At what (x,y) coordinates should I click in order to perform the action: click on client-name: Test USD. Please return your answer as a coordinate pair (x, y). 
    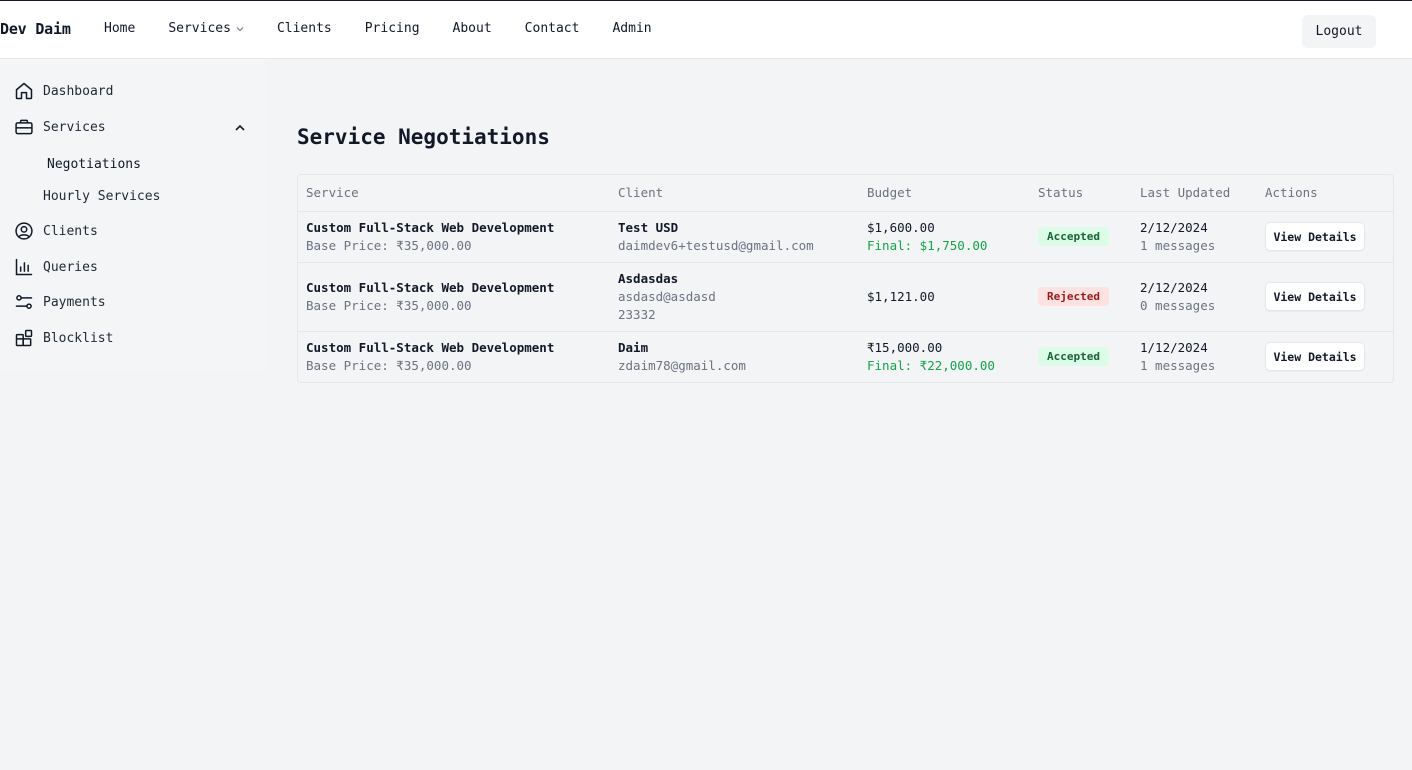
    Looking at the image, I should click on (648, 227).